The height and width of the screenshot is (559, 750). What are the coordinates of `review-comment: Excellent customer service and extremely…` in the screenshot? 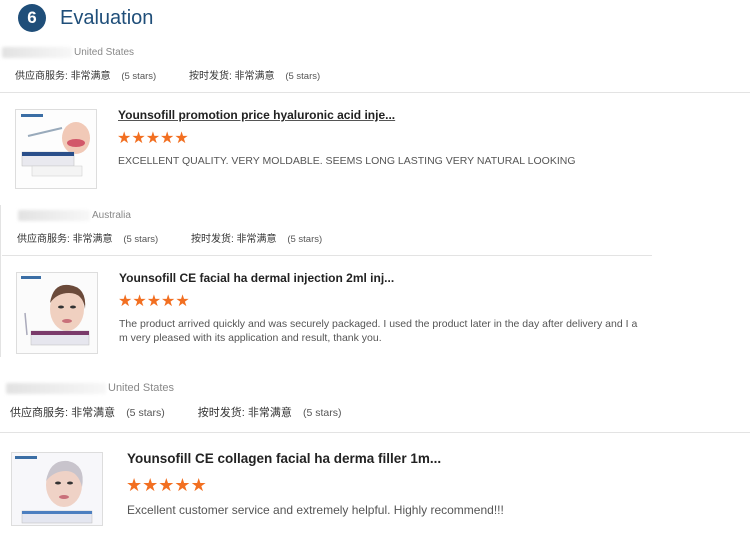 It's located at (315, 510).